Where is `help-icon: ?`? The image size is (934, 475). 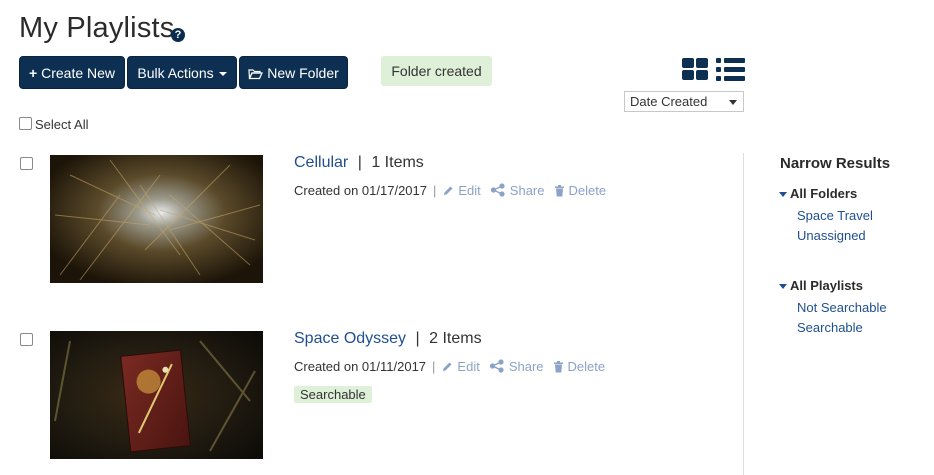 help-icon: ? is located at coordinates (178, 35).